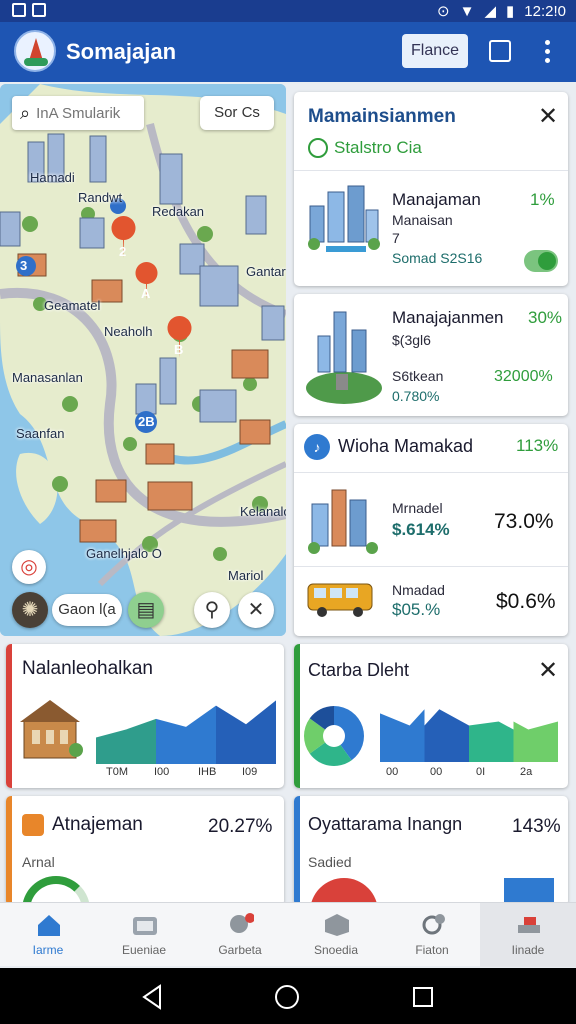 The width and height of the screenshot is (576, 1024). I want to click on tower-illustration-icon, so click(344, 357).